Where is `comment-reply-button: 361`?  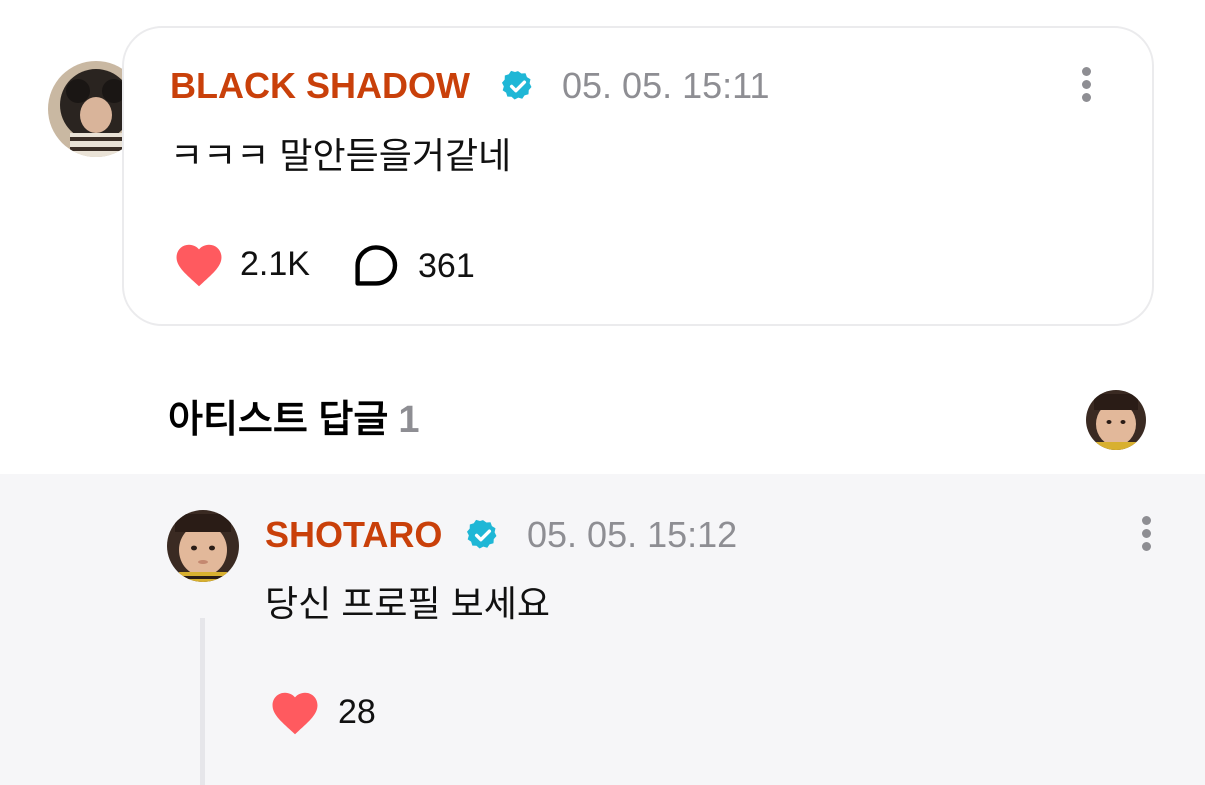
comment-reply-button: 361 is located at coordinates (413, 266).